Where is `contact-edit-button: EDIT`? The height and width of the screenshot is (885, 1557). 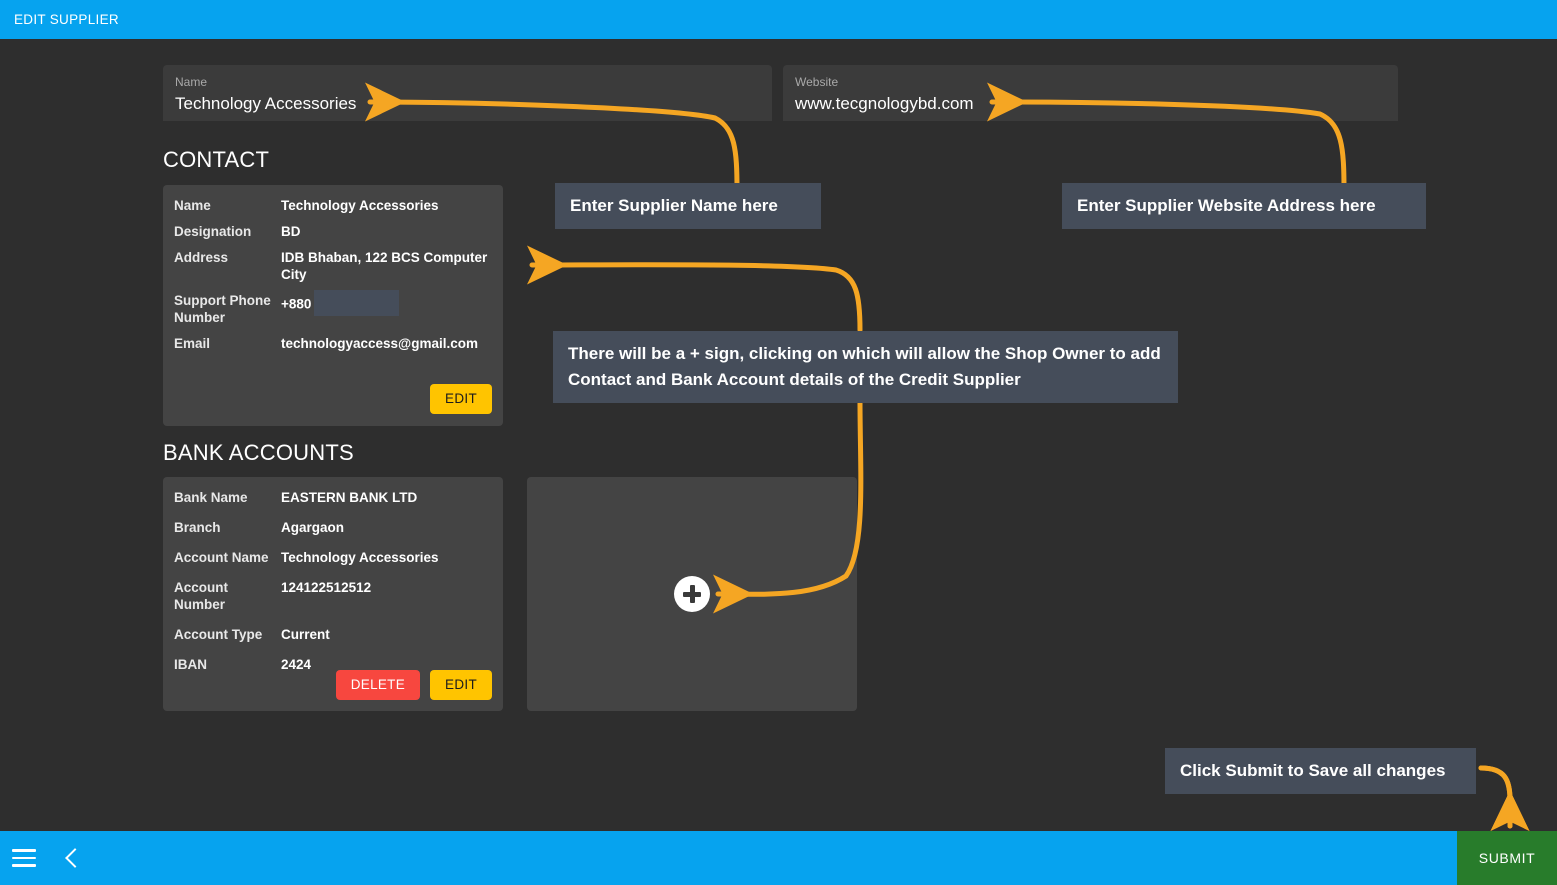
contact-edit-button: EDIT is located at coordinates (461, 399).